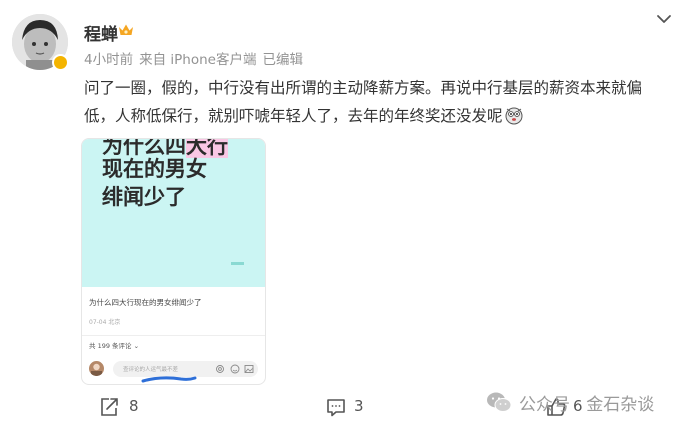  Describe the element at coordinates (60, 62) in the screenshot. I see `verified-badge-icon` at that location.